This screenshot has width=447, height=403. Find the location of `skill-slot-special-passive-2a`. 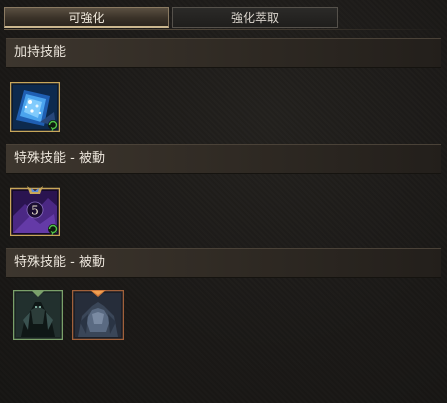

skill-slot-special-passive-2a is located at coordinates (38, 315).